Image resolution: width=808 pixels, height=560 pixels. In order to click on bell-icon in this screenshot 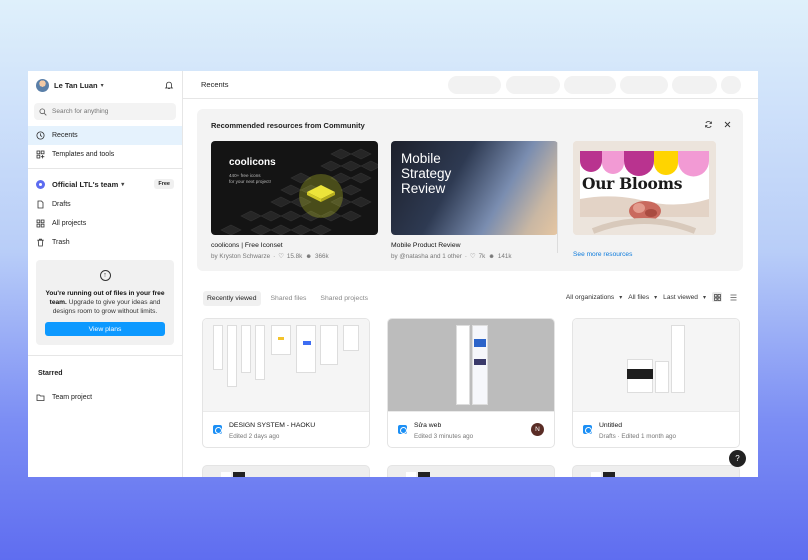, I will do `click(169, 85)`.